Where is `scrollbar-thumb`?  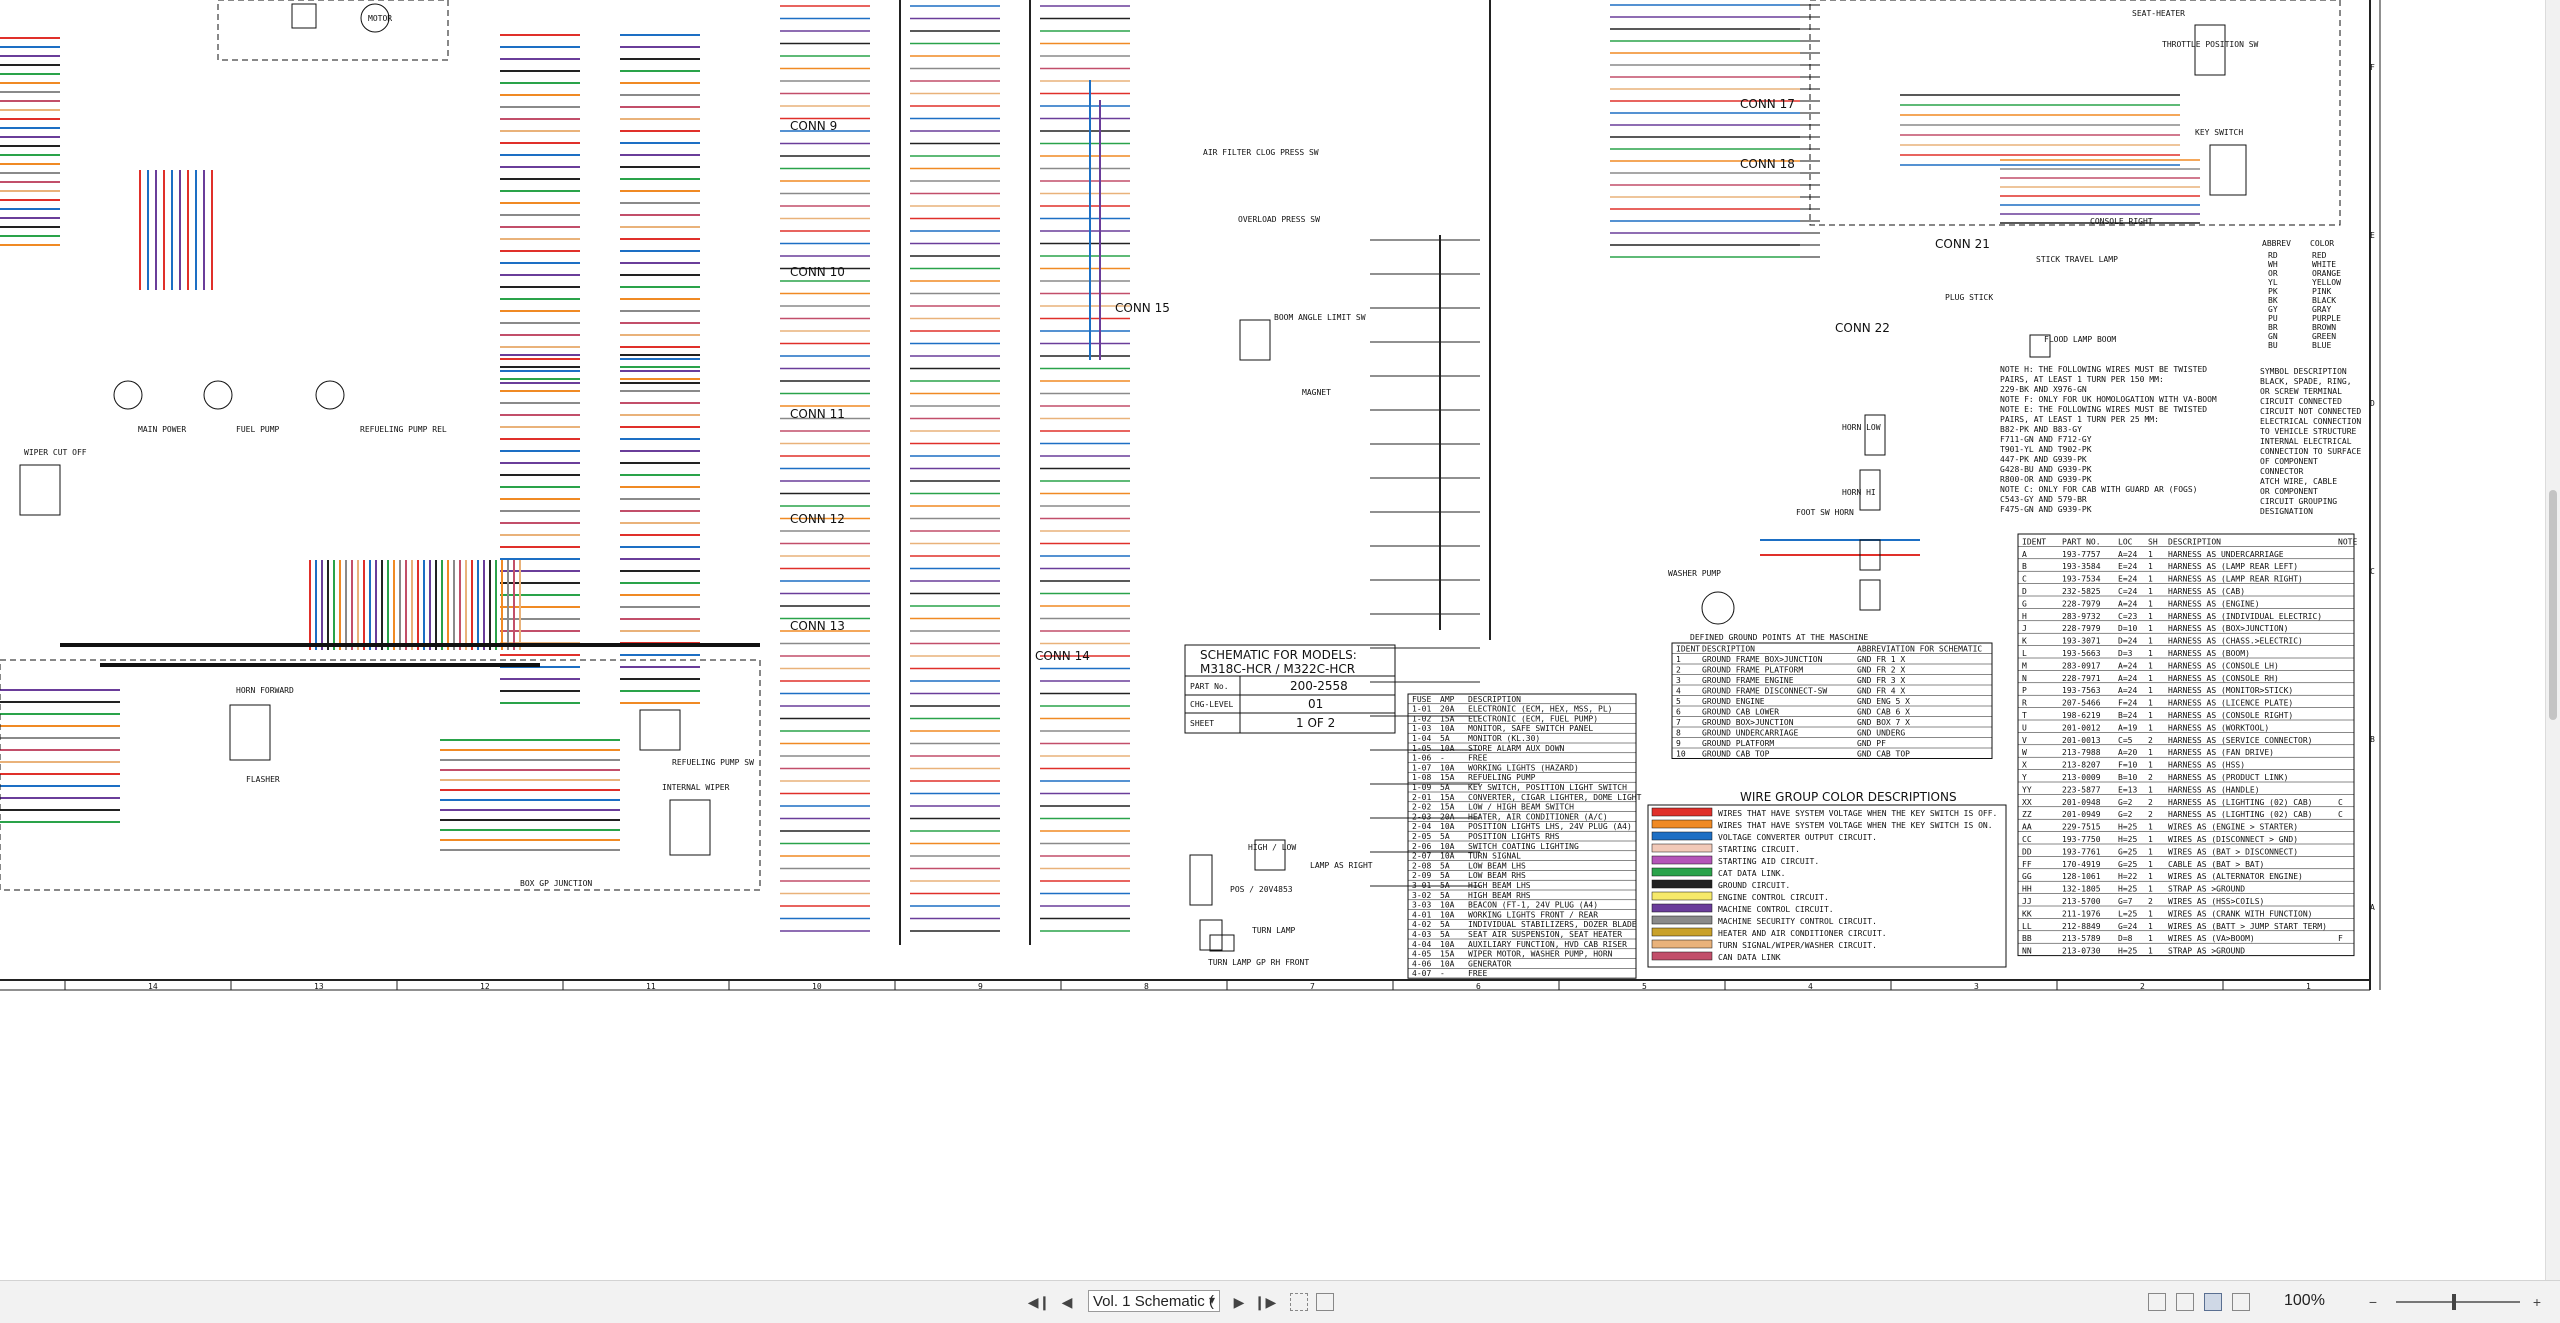 scrollbar-thumb is located at coordinates (2553, 605).